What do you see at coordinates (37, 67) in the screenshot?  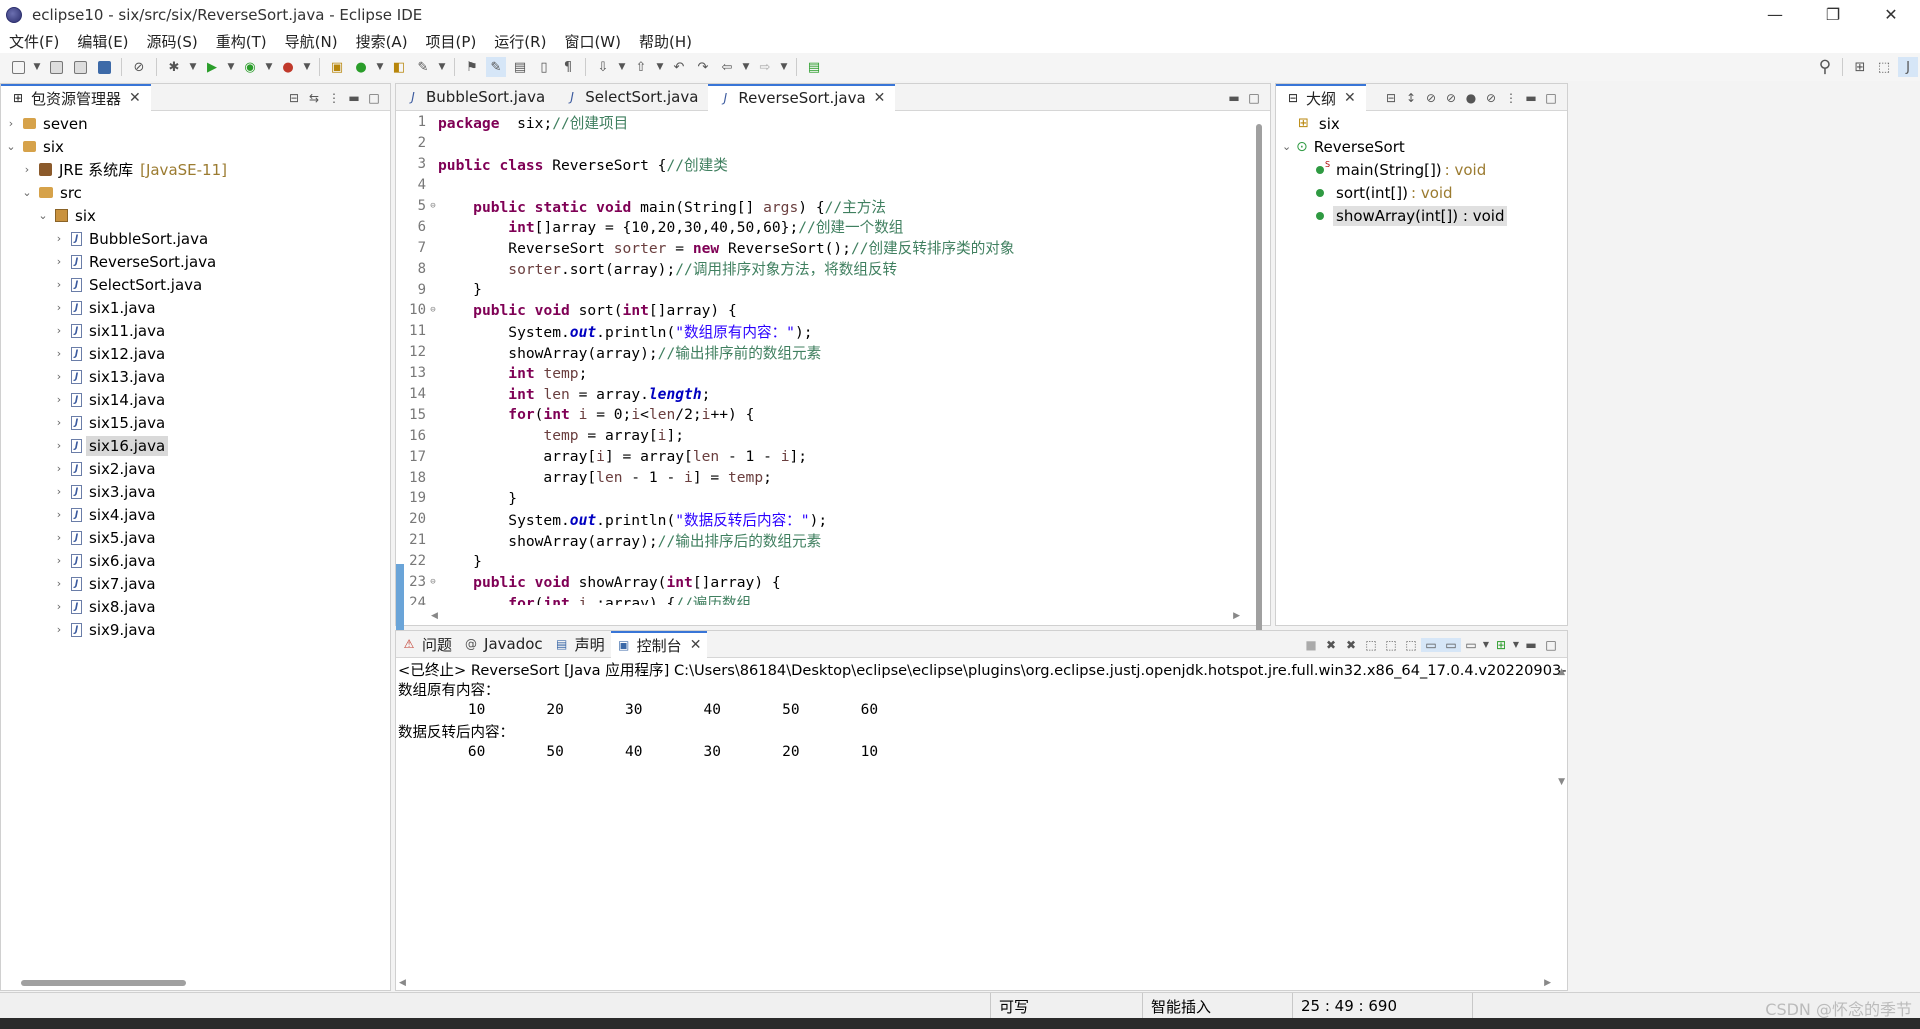 I see `new-dropdown-icon: ▼` at bounding box center [37, 67].